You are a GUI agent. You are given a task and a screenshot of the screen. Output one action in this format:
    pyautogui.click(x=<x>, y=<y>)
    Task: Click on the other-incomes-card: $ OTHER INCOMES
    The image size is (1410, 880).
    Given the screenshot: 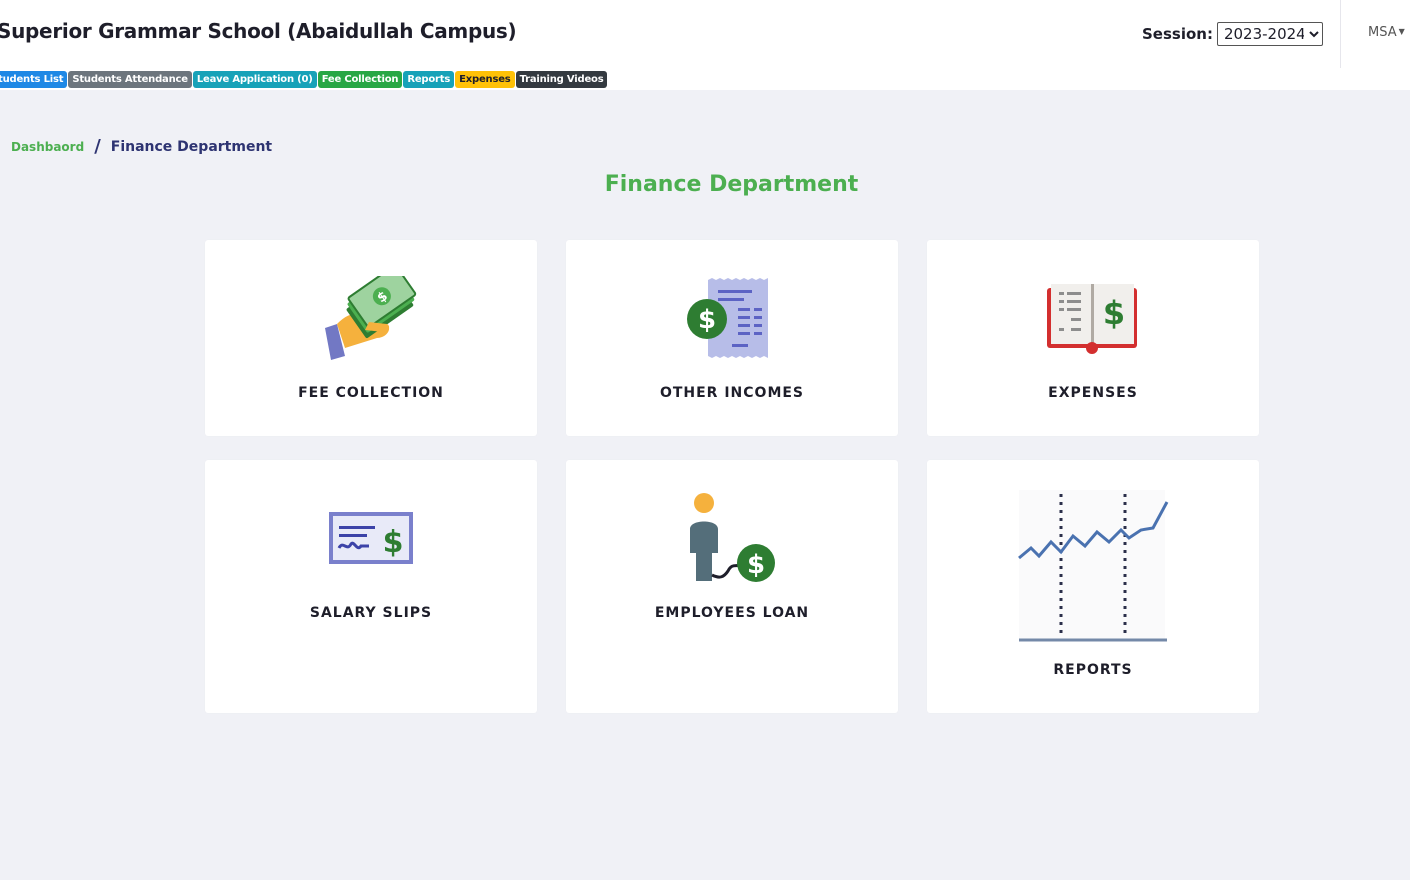 What is the action you would take?
    pyautogui.click(x=732, y=338)
    